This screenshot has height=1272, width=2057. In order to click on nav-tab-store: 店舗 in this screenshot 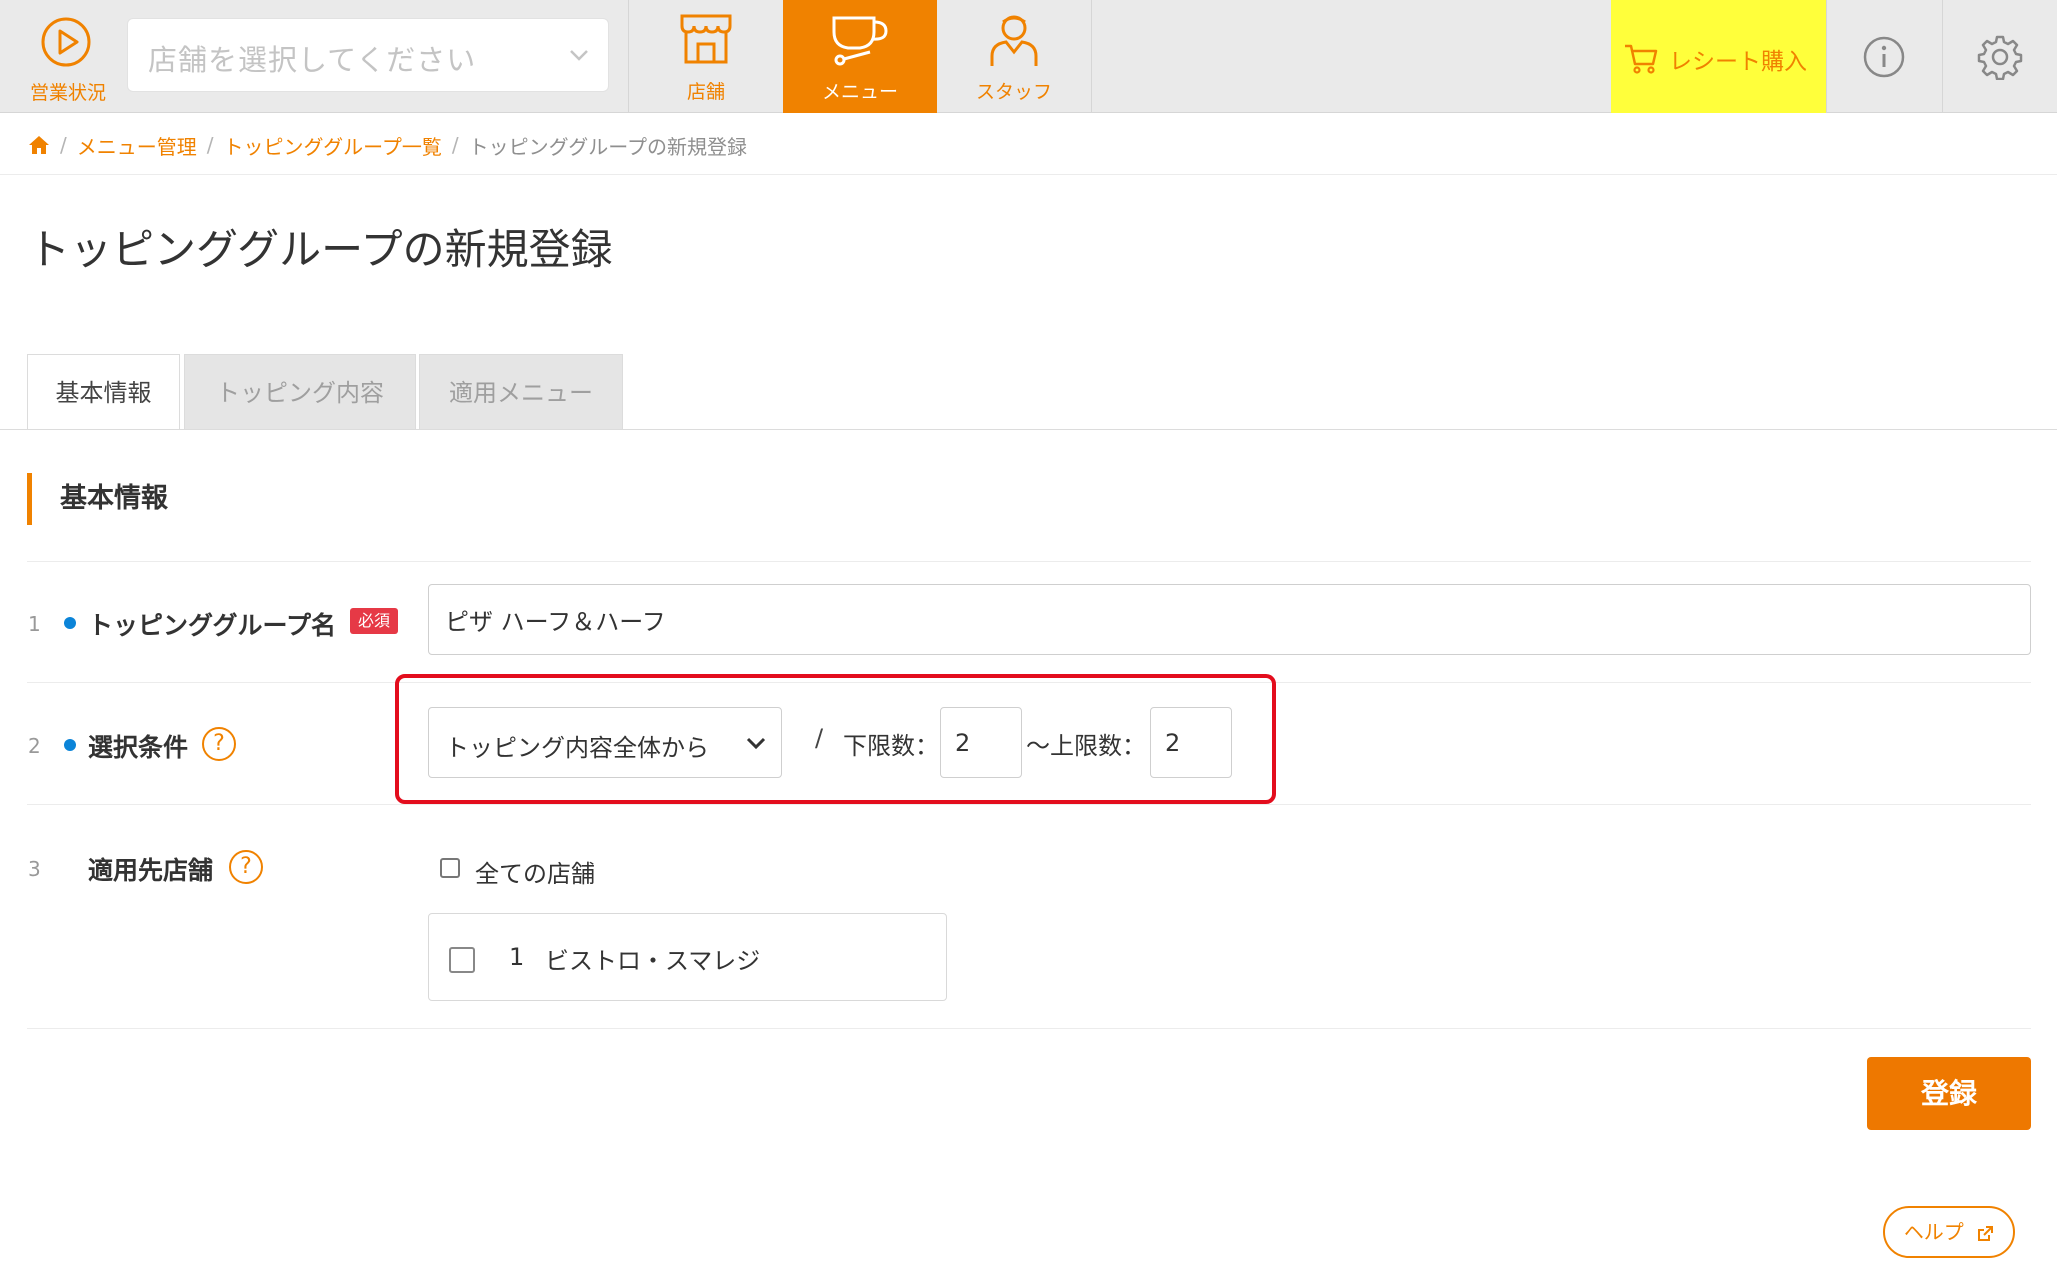, I will do `click(706, 56)`.